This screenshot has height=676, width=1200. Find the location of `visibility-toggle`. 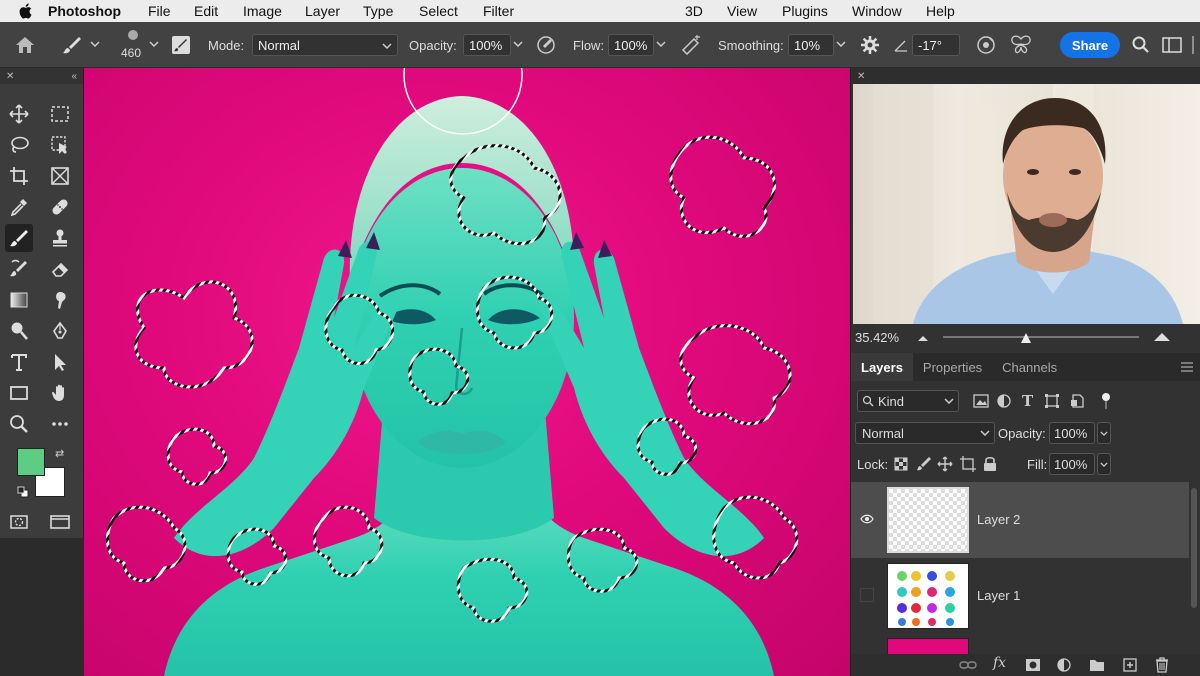

visibility-toggle is located at coordinates (867, 595).